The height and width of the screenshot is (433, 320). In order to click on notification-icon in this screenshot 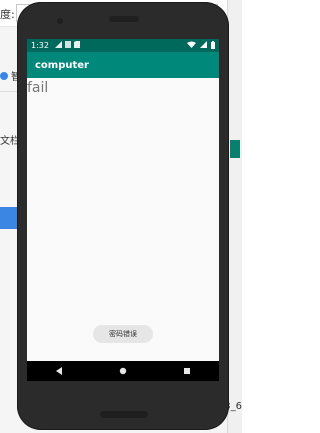, I will do `click(67, 45)`.